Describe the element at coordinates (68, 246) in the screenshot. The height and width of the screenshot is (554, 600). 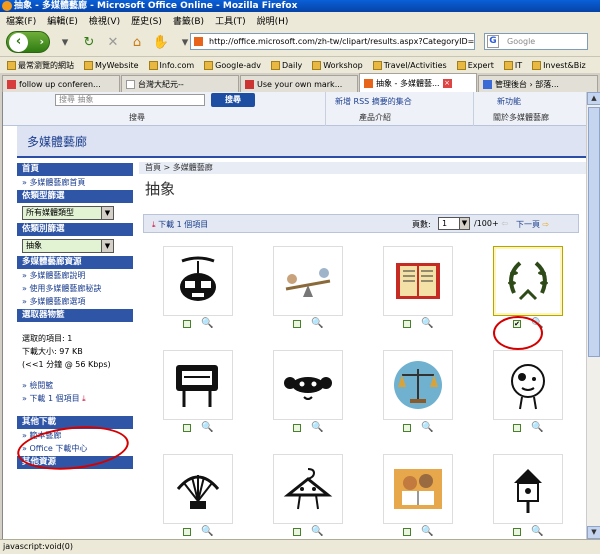
I see `category-select: 抽象 ▼` at that location.